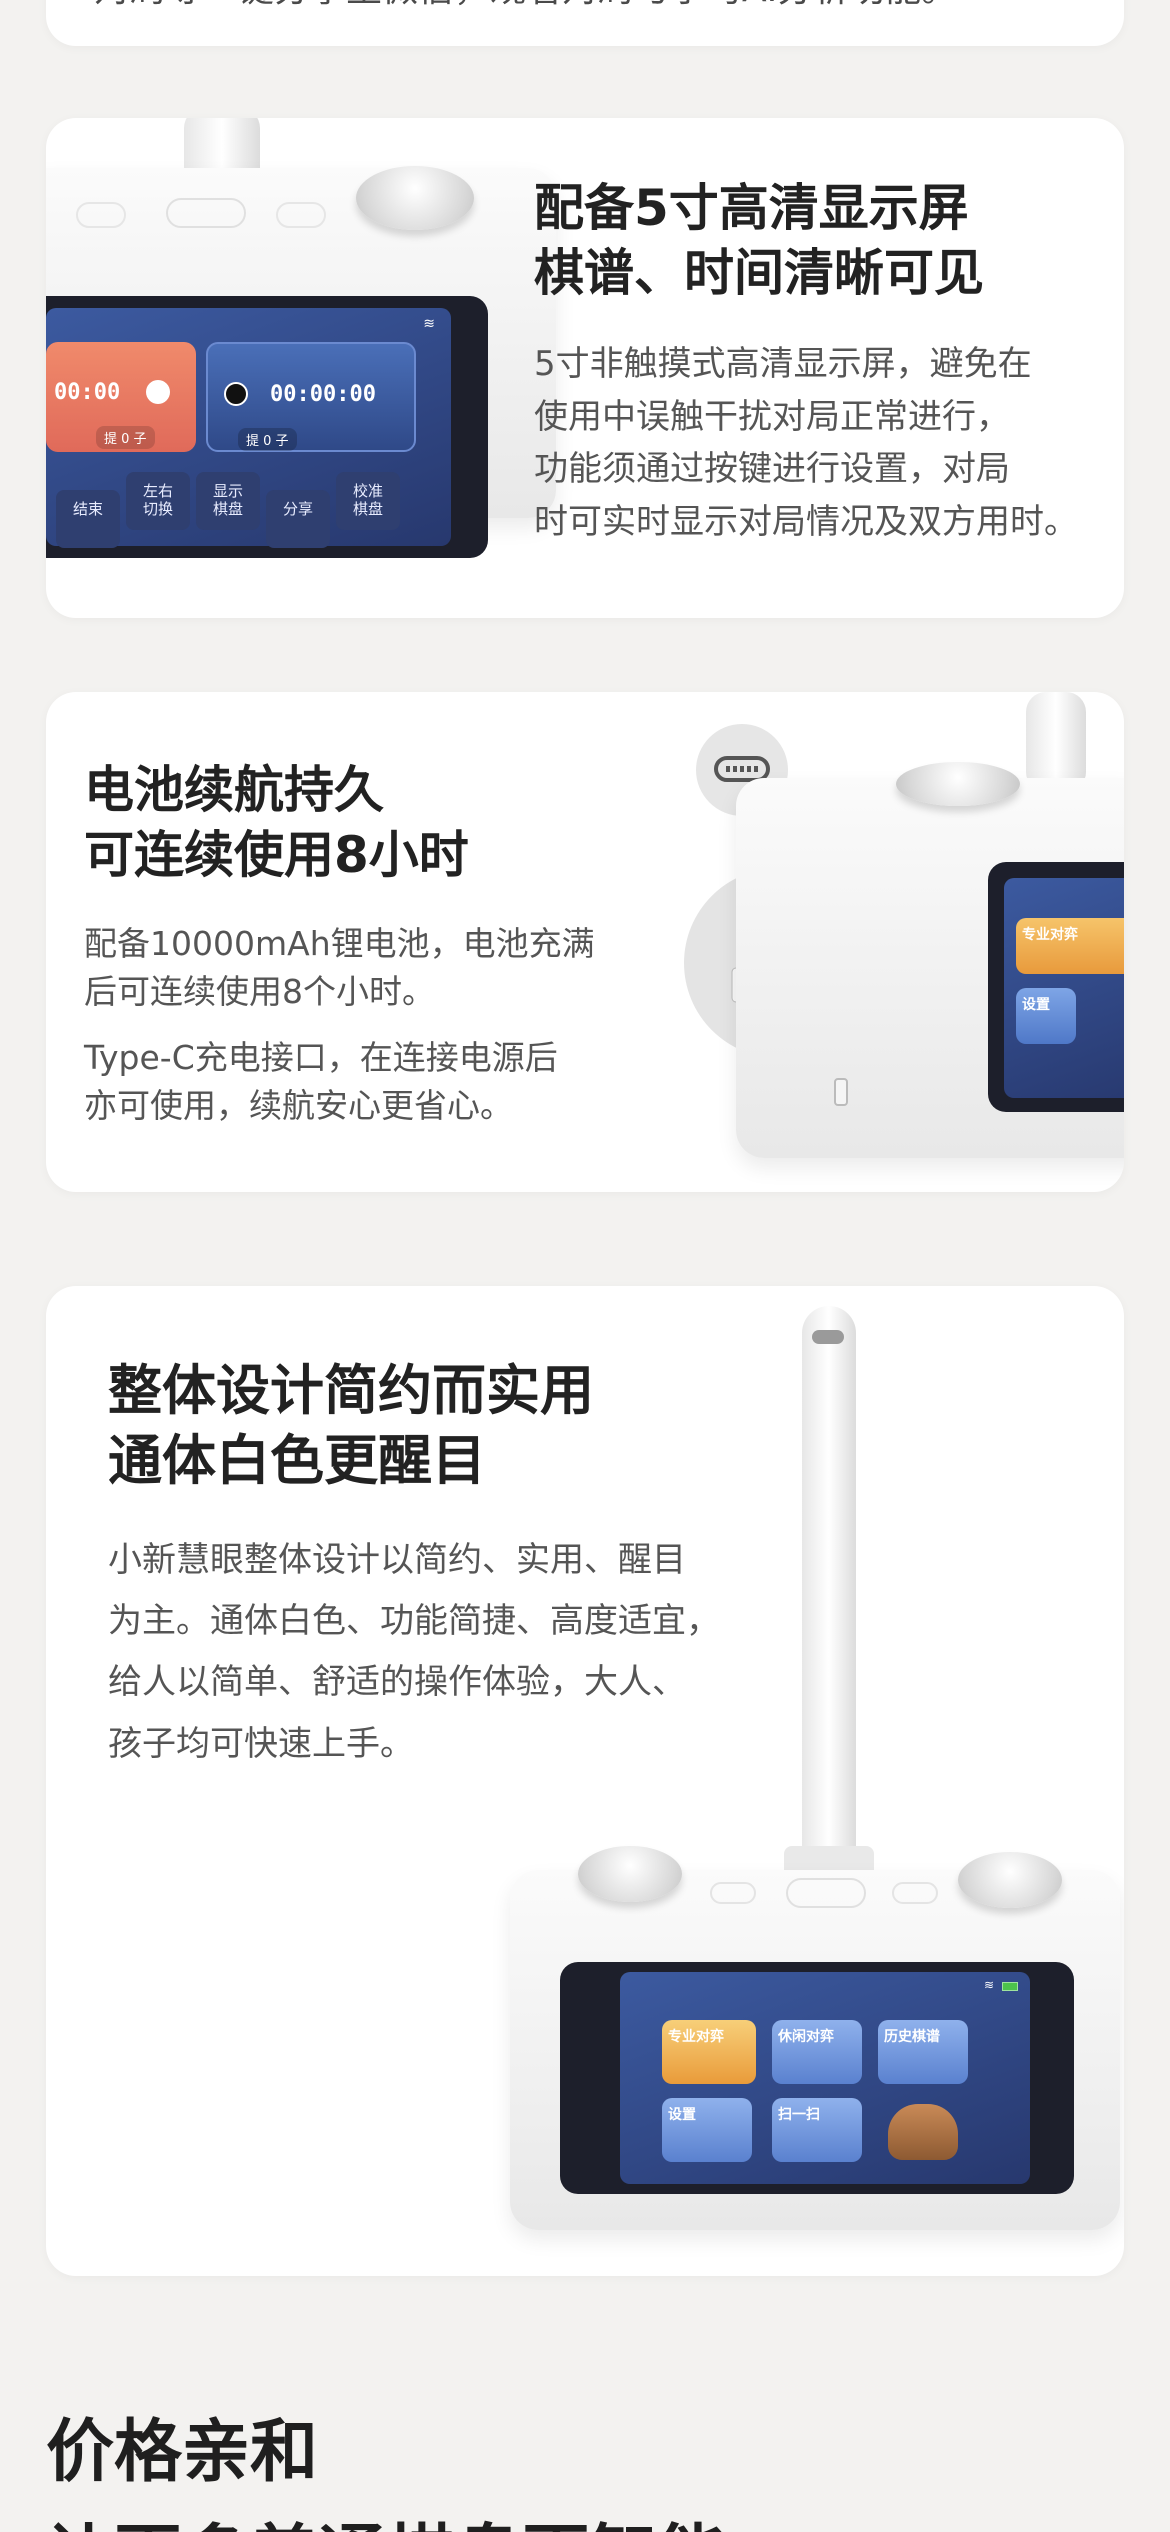  Describe the element at coordinates (759, 241) in the screenshot. I see `display-title: 配备5寸高清显示屏 棋谱、时间清晰可见` at that location.